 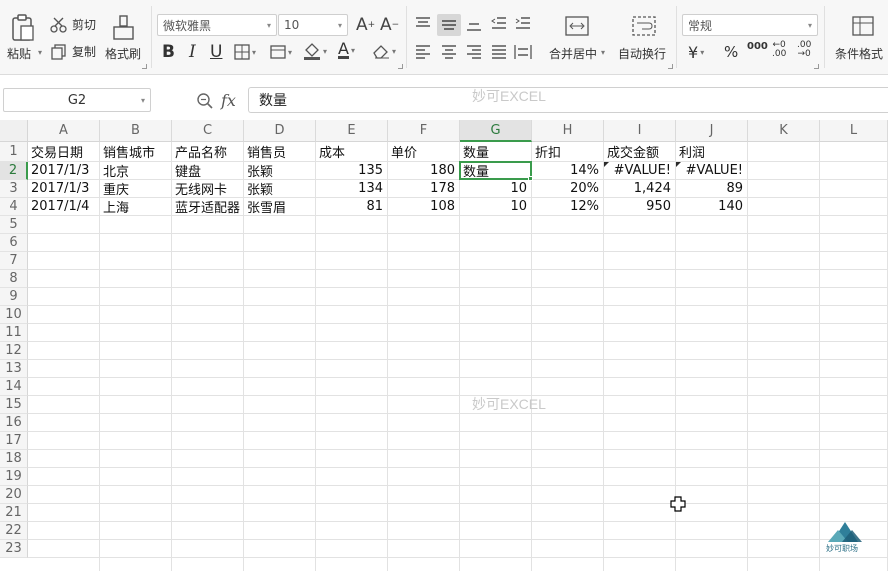 I want to click on wrap-text-button: 自动换行, so click(x=644, y=41).